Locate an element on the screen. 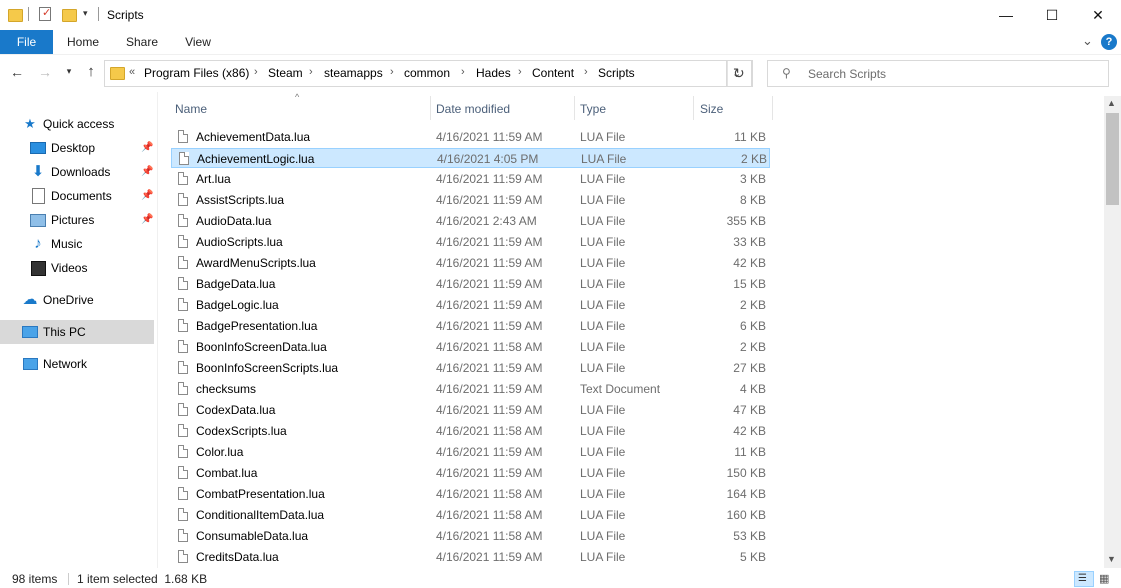 The height and width of the screenshot is (588, 1121). file-name: AssistScripts.lua is located at coordinates (240, 200).